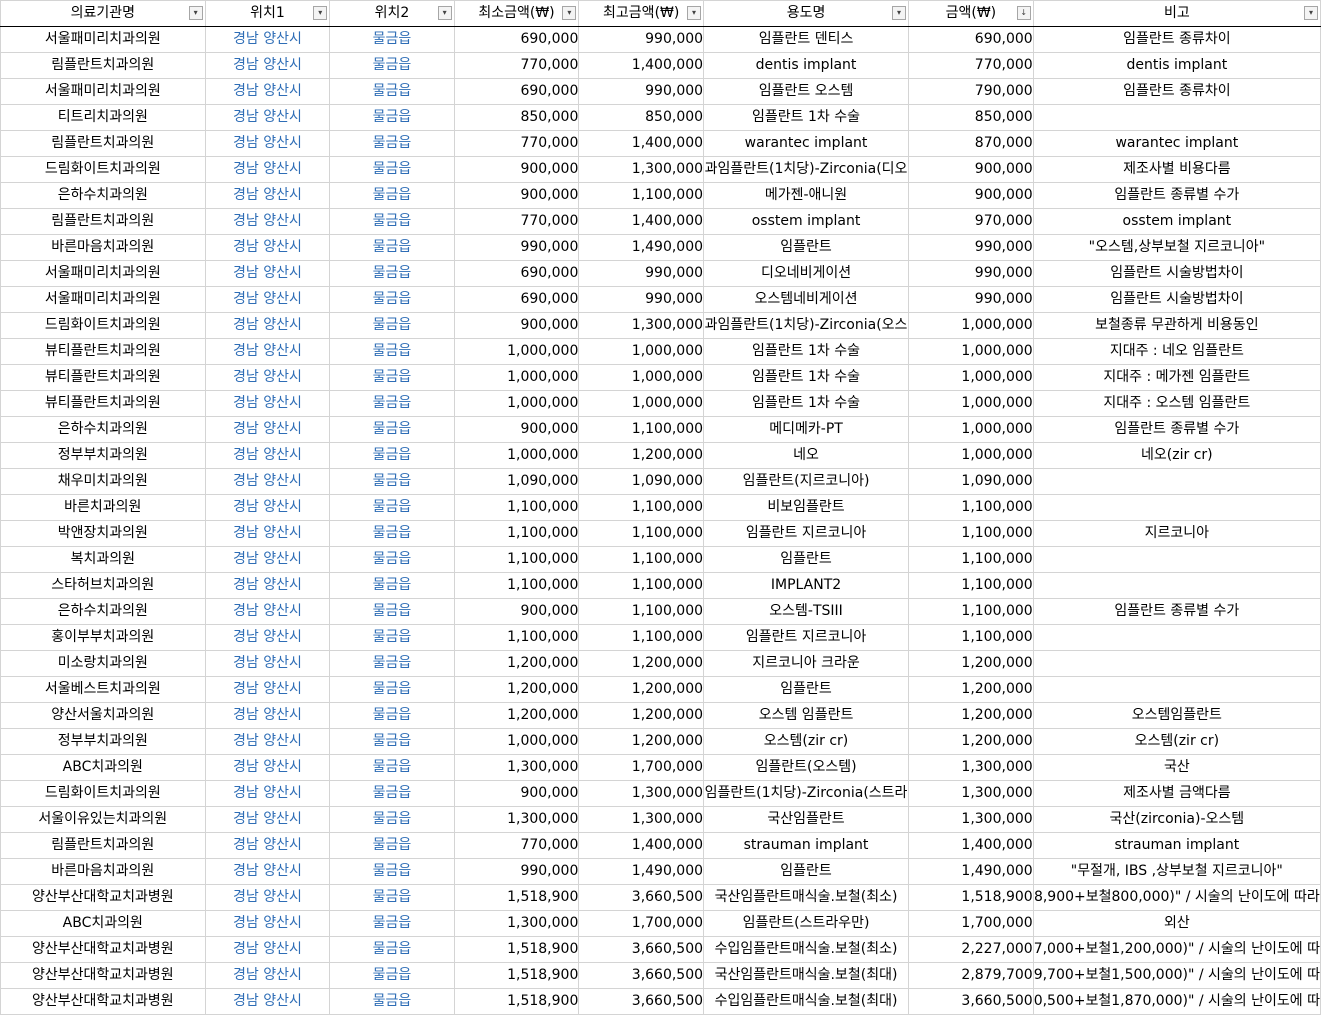 The height and width of the screenshot is (1015, 1321). Describe the element at coordinates (103, 897) in the screenshot. I see `cell-institution-name: 양산부산대학교치과병원` at that location.